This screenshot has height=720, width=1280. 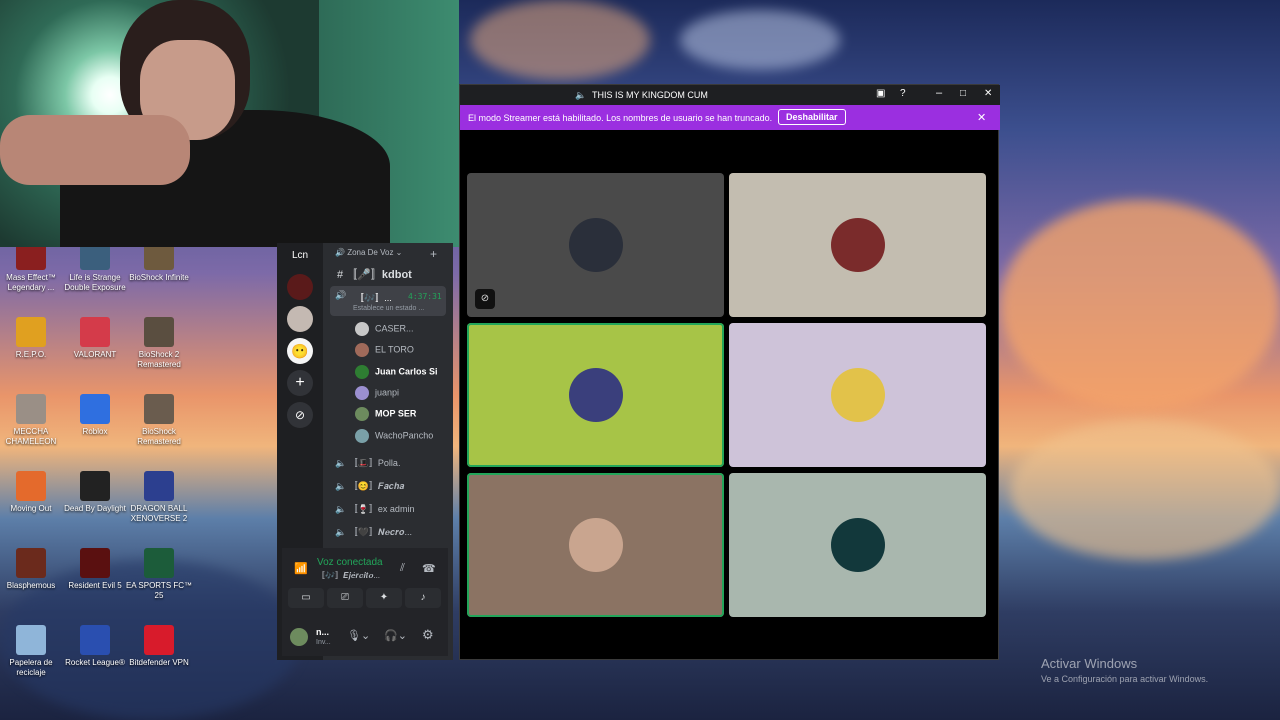 I want to click on desktop-icon: MECCHA CHAMELEON, so click(x=32, y=420).